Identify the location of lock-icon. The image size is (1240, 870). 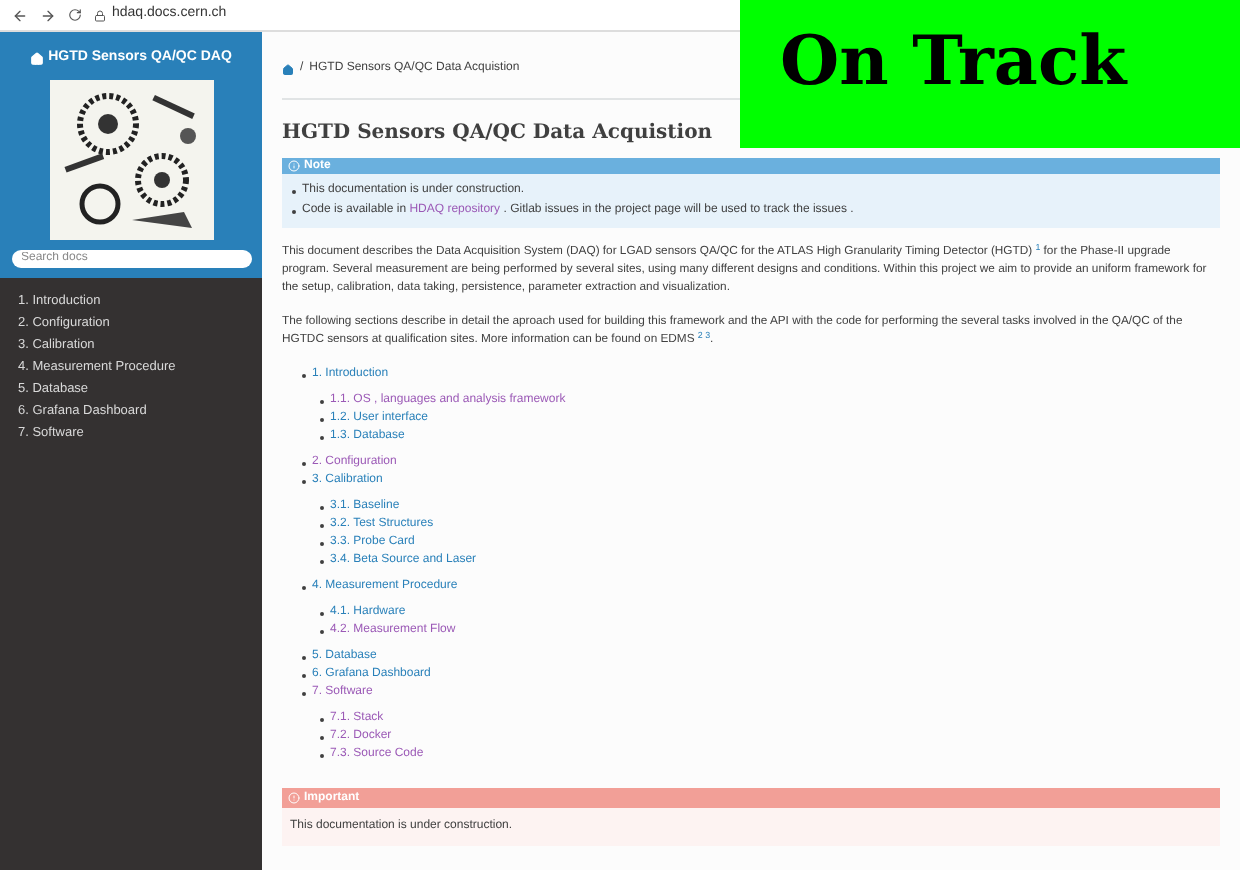
(100, 15).